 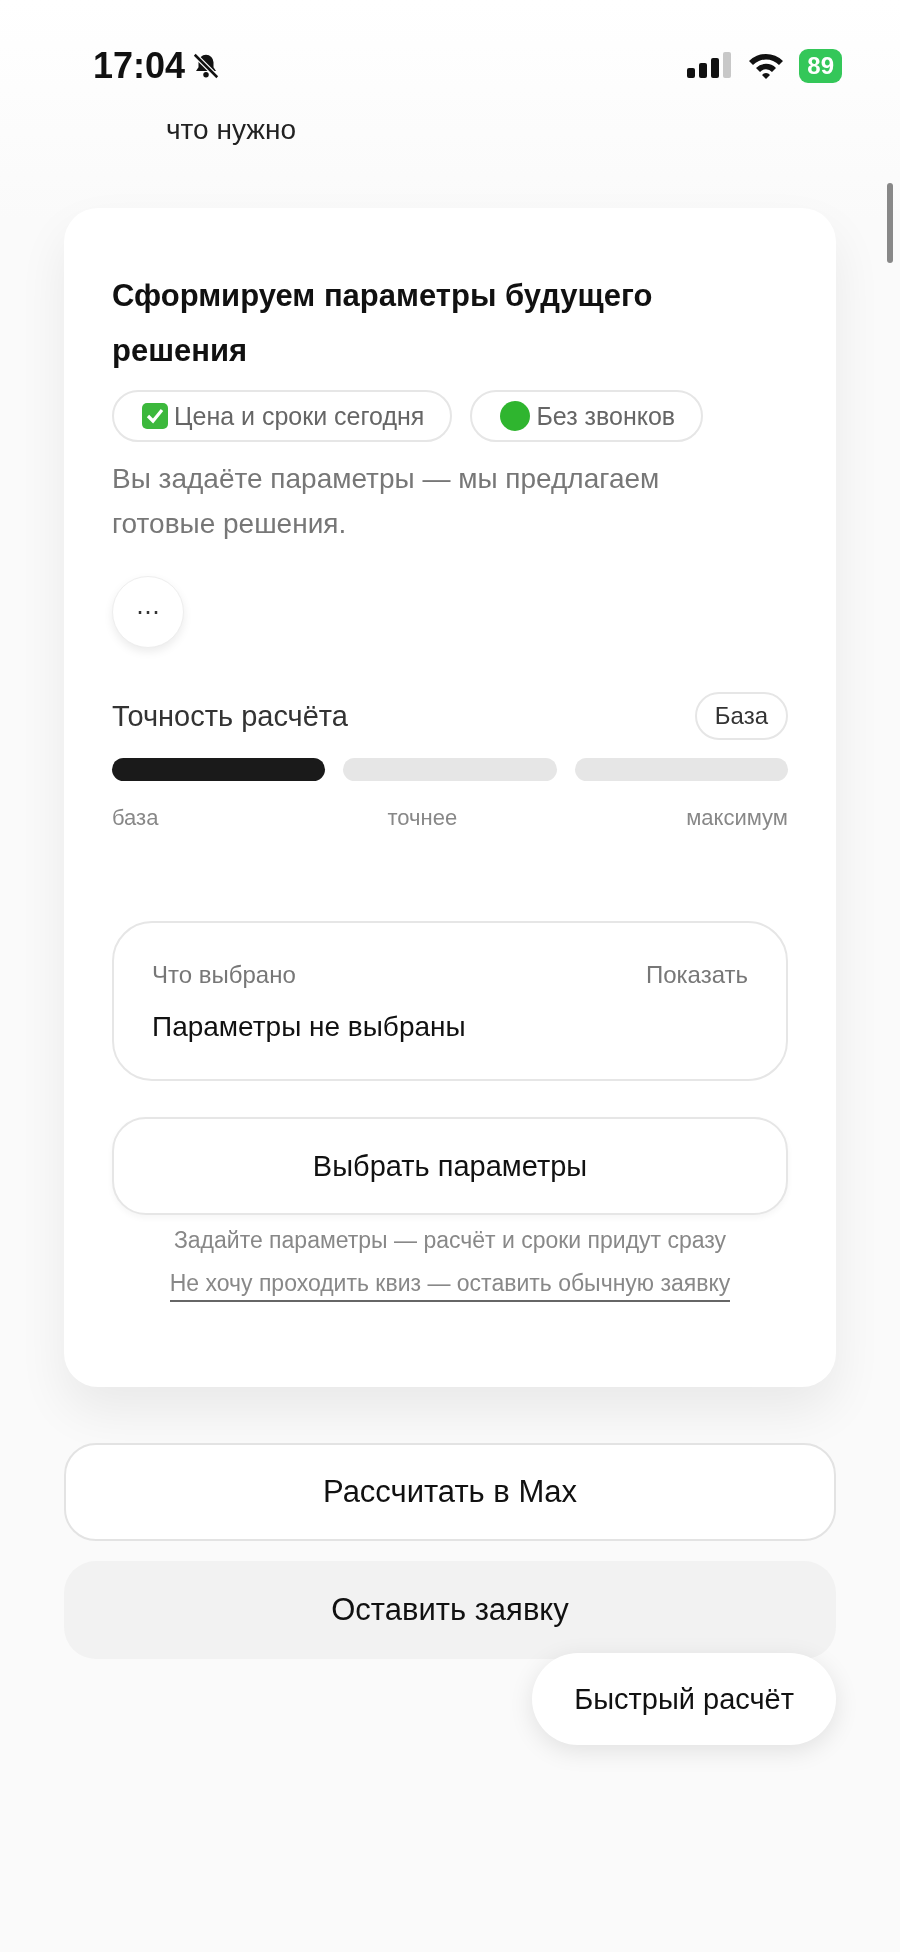 I want to click on show-link: Показать, so click(x=696, y=975).